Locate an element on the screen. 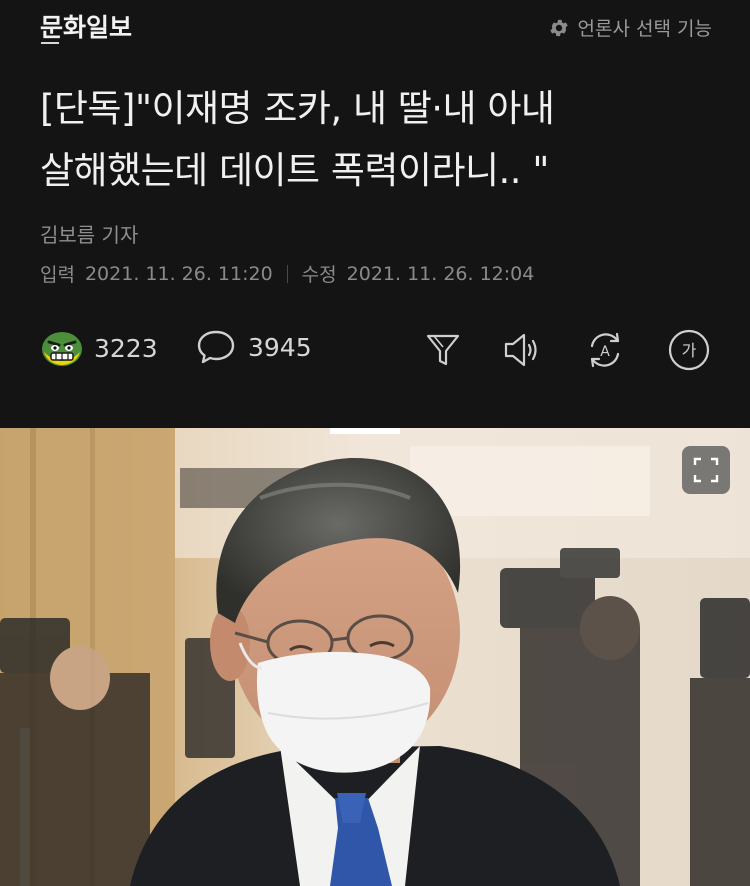 The image size is (750, 886). headline-line-2: 살해했는데 데이트 폭력이라니.. " is located at coordinates (294, 170).